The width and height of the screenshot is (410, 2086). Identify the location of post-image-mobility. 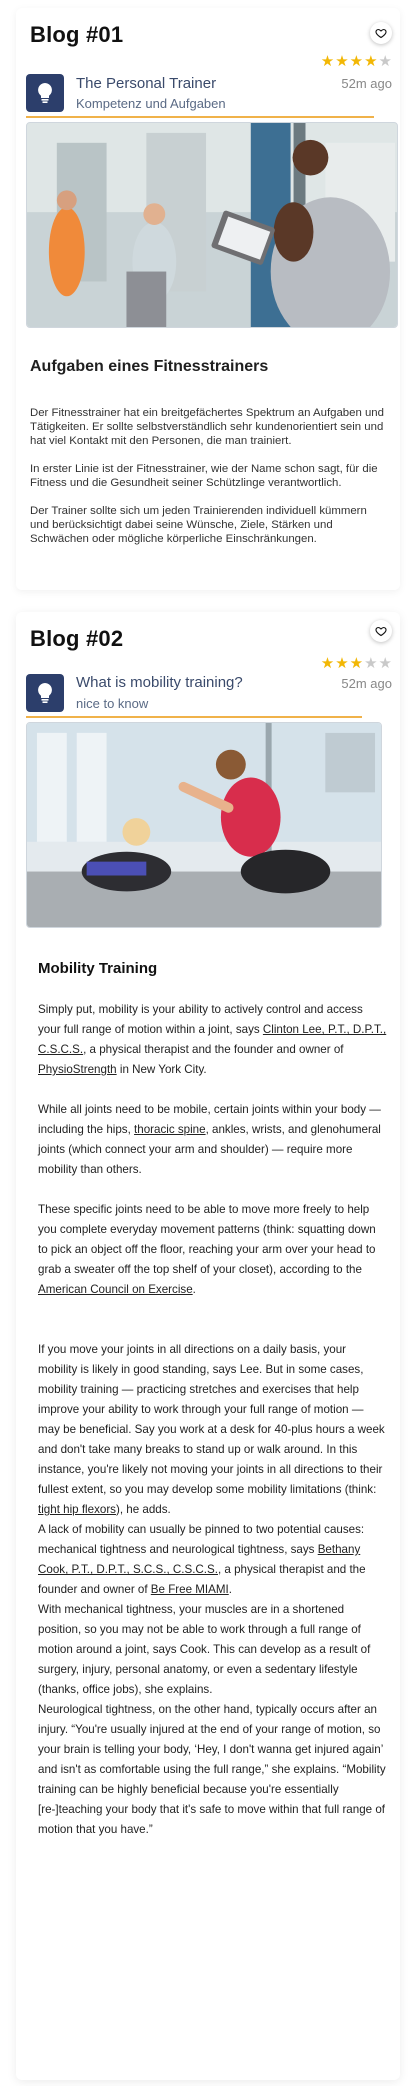
(204, 825).